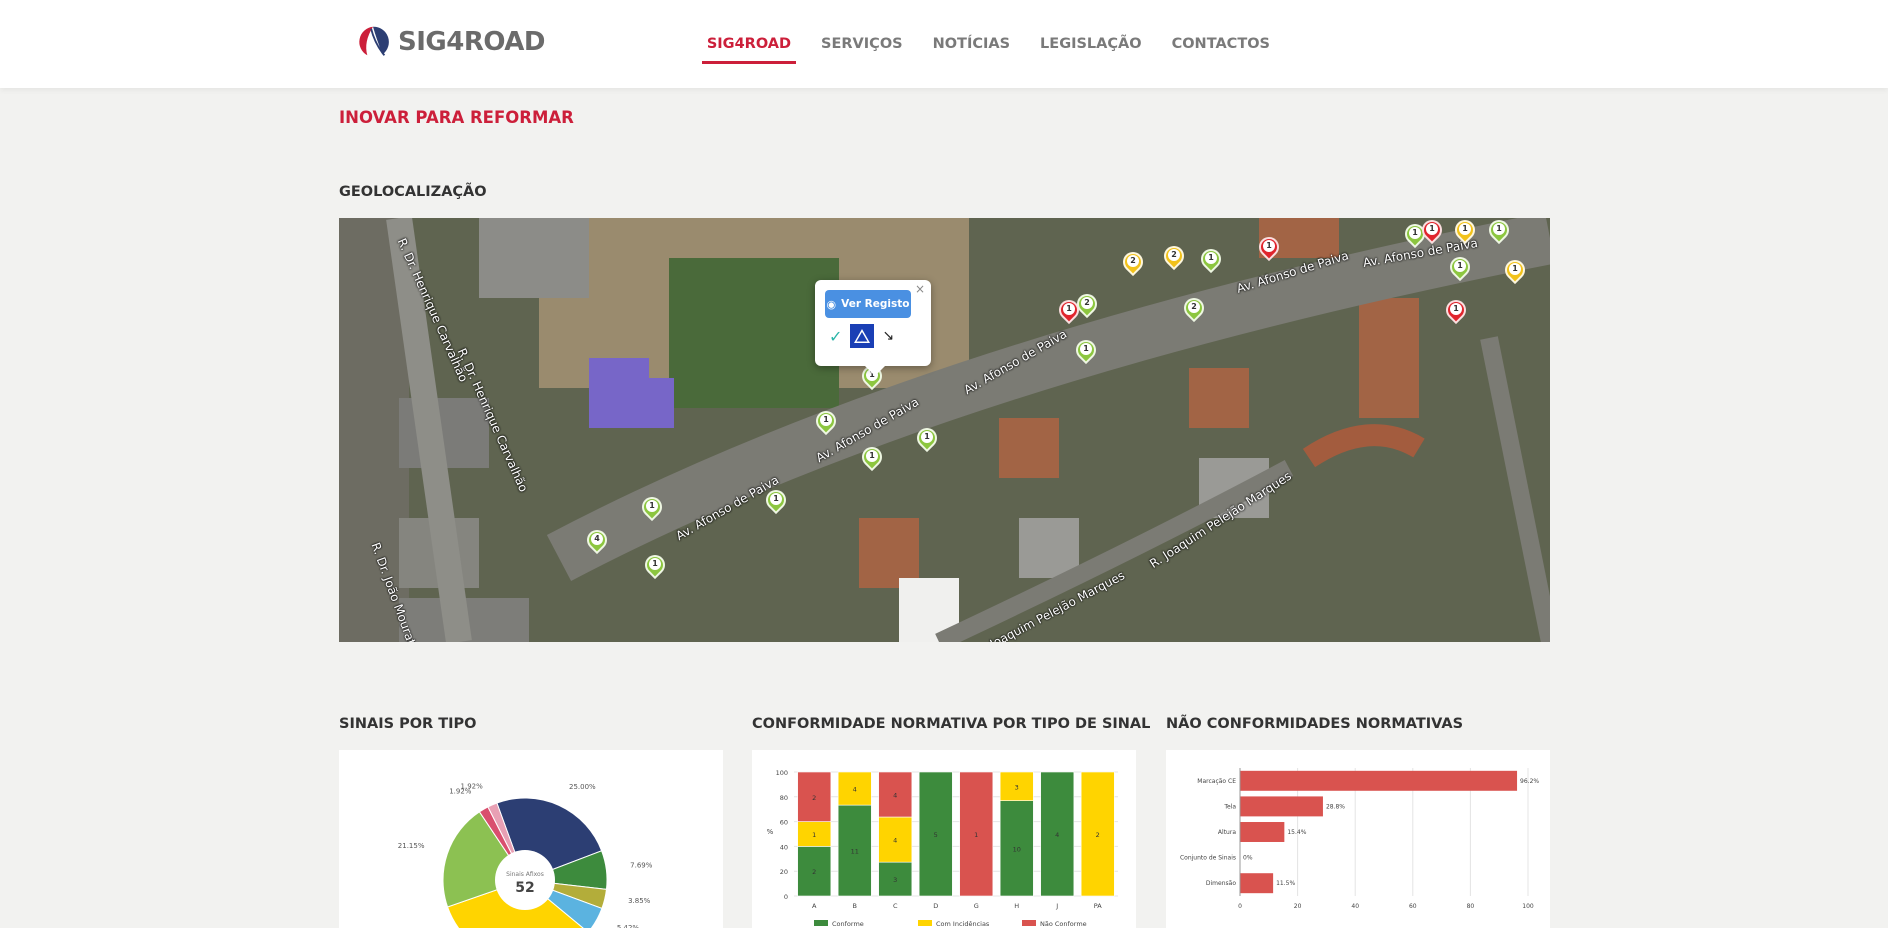 This screenshot has height=928, width=1888. Describe the element at coordinates (1098, 906) in the screenshot. I see `x-tick-label: PA` at that location.